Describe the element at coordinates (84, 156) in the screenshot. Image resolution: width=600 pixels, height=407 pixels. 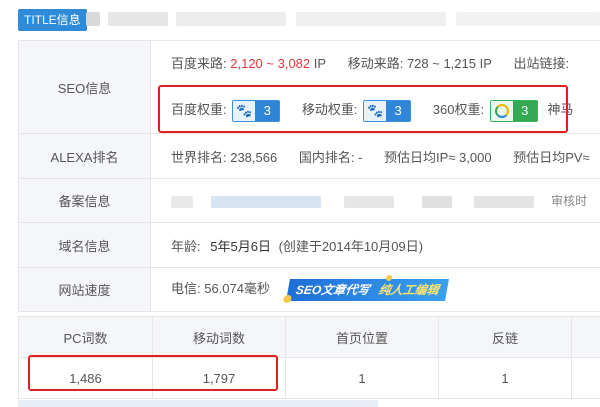
I see `alexa-label: ALEXA排名` at that location.